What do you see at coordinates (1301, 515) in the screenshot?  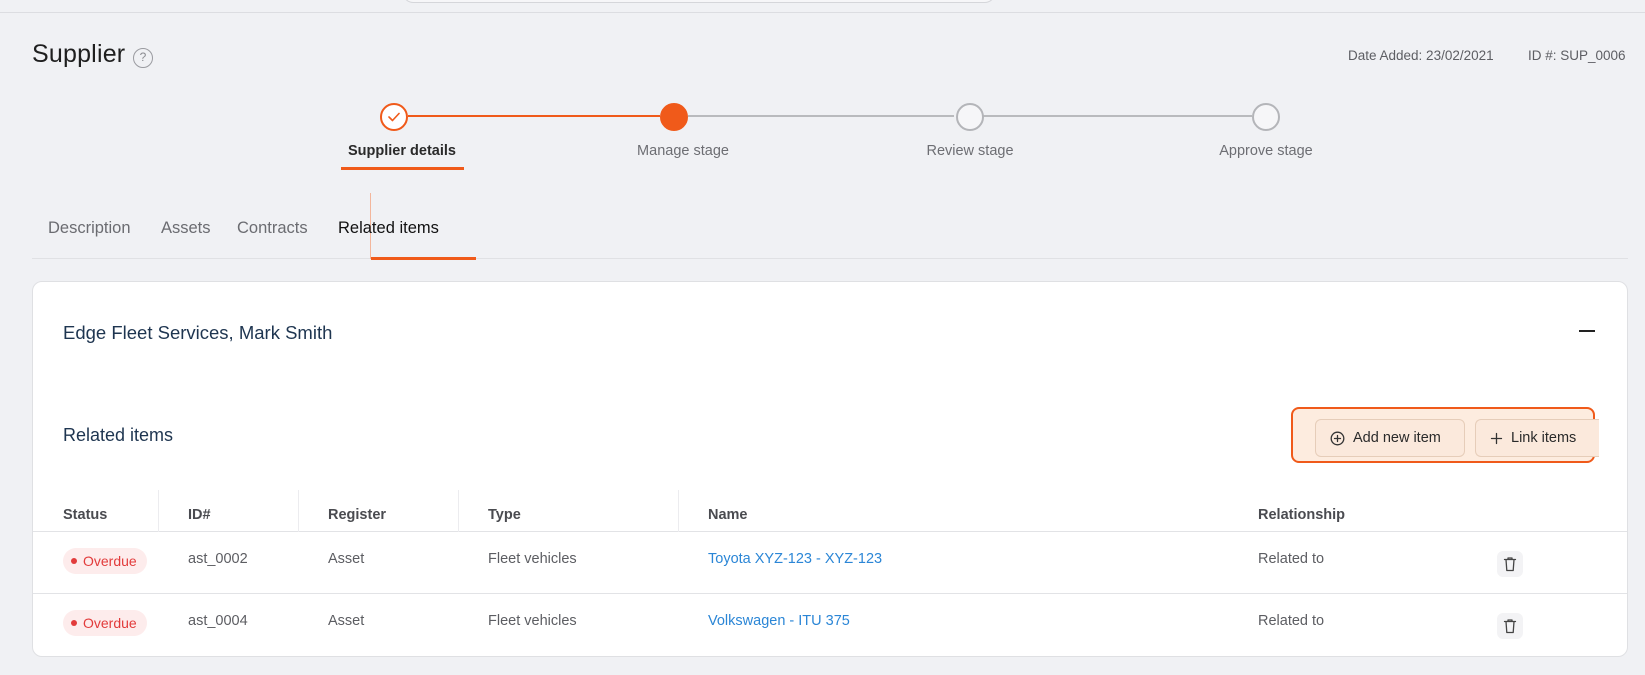 I see `column-header-relationship: Relationship` at bounding box center [1301, 515].